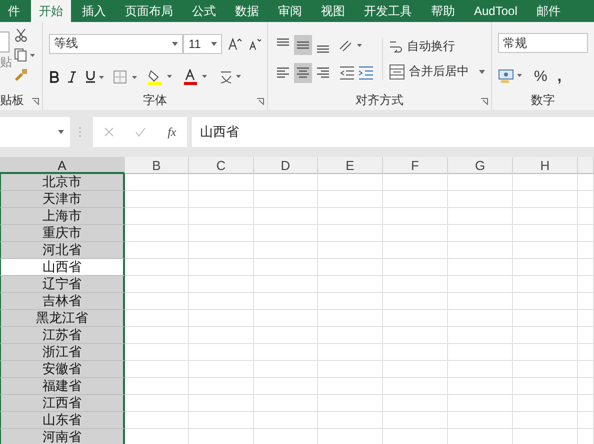  What do you see at coordinates (202, 44) in the screenshot?
I see `font-size-field: 11` at bounding box center [202, 44].